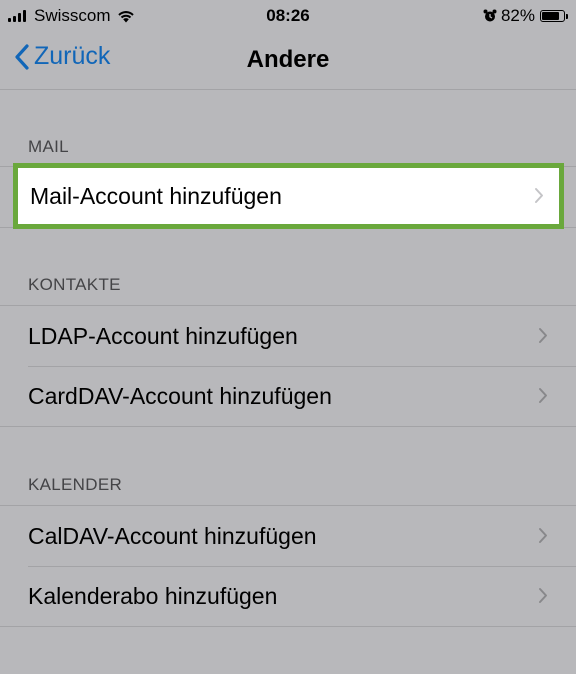 The image size is (576, 674). I want to click on section-header-contacts: KONTAKTE, so click(74, 284).